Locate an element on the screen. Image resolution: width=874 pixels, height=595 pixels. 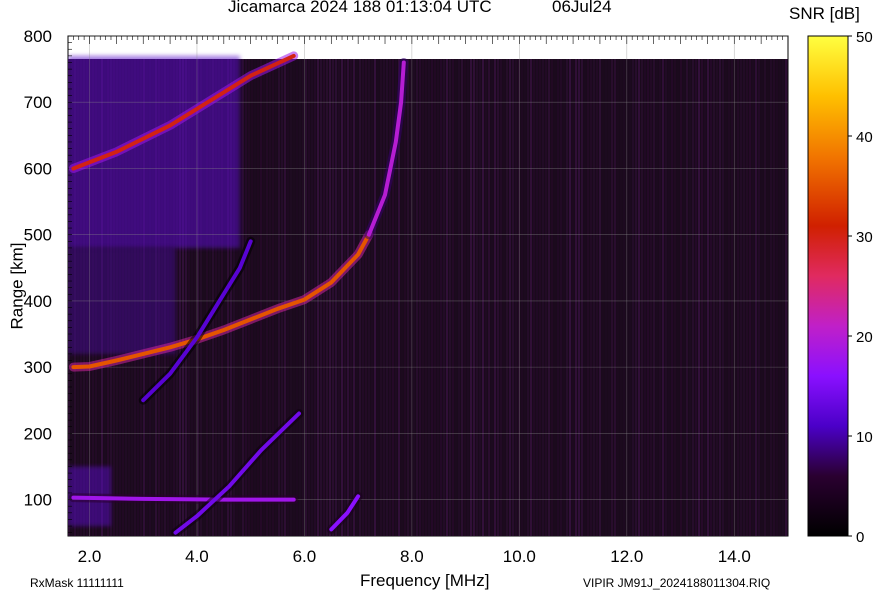
colorbar is located at coordinates (828, 286).